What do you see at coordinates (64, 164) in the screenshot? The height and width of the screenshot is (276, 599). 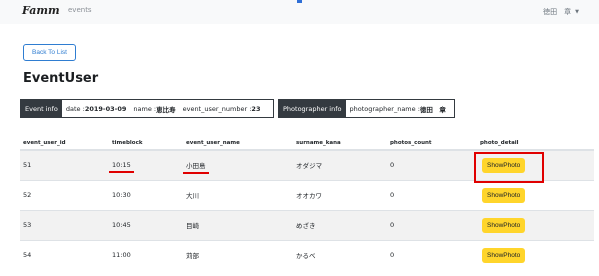 I see `cell-event-user-id: 51` at bounding box center [64, 164].